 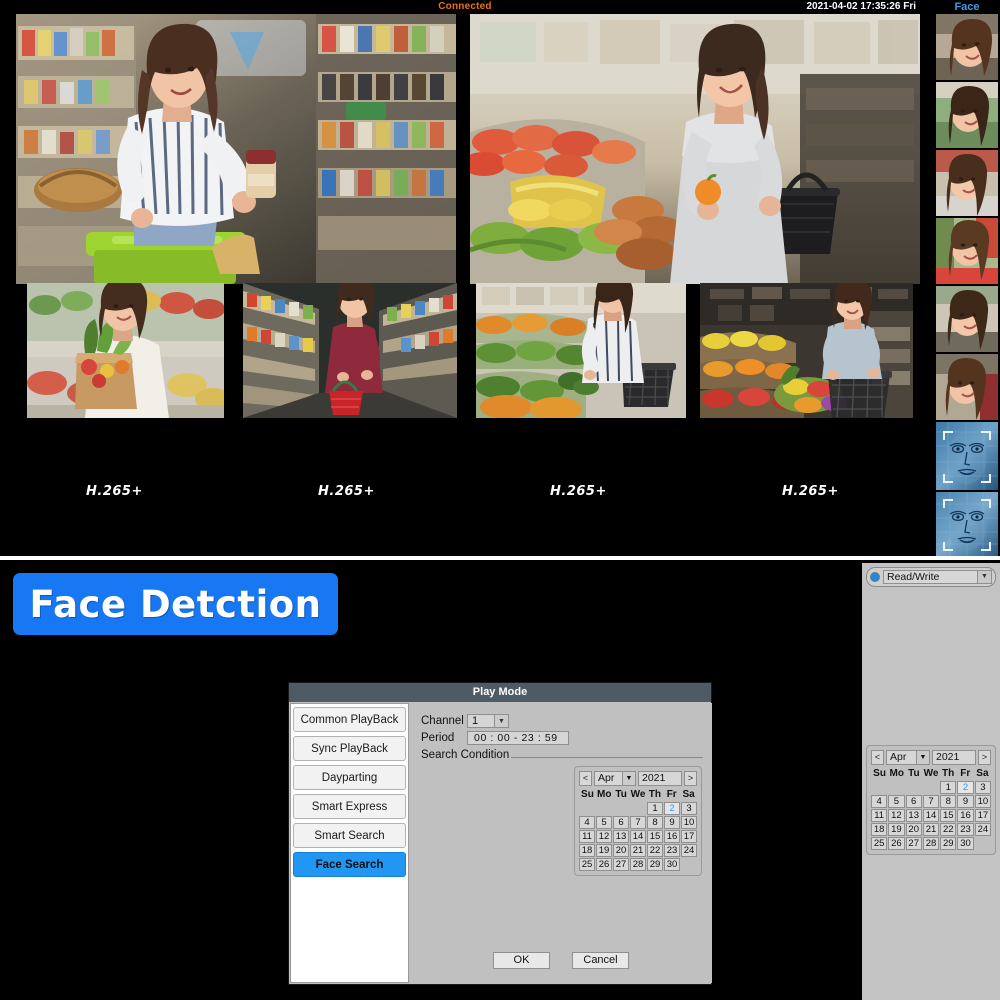 What do you see at coordinates (967, 7) in the screenshot?
I see `face-panel-tab: Face` at bounding box center [967, 7].